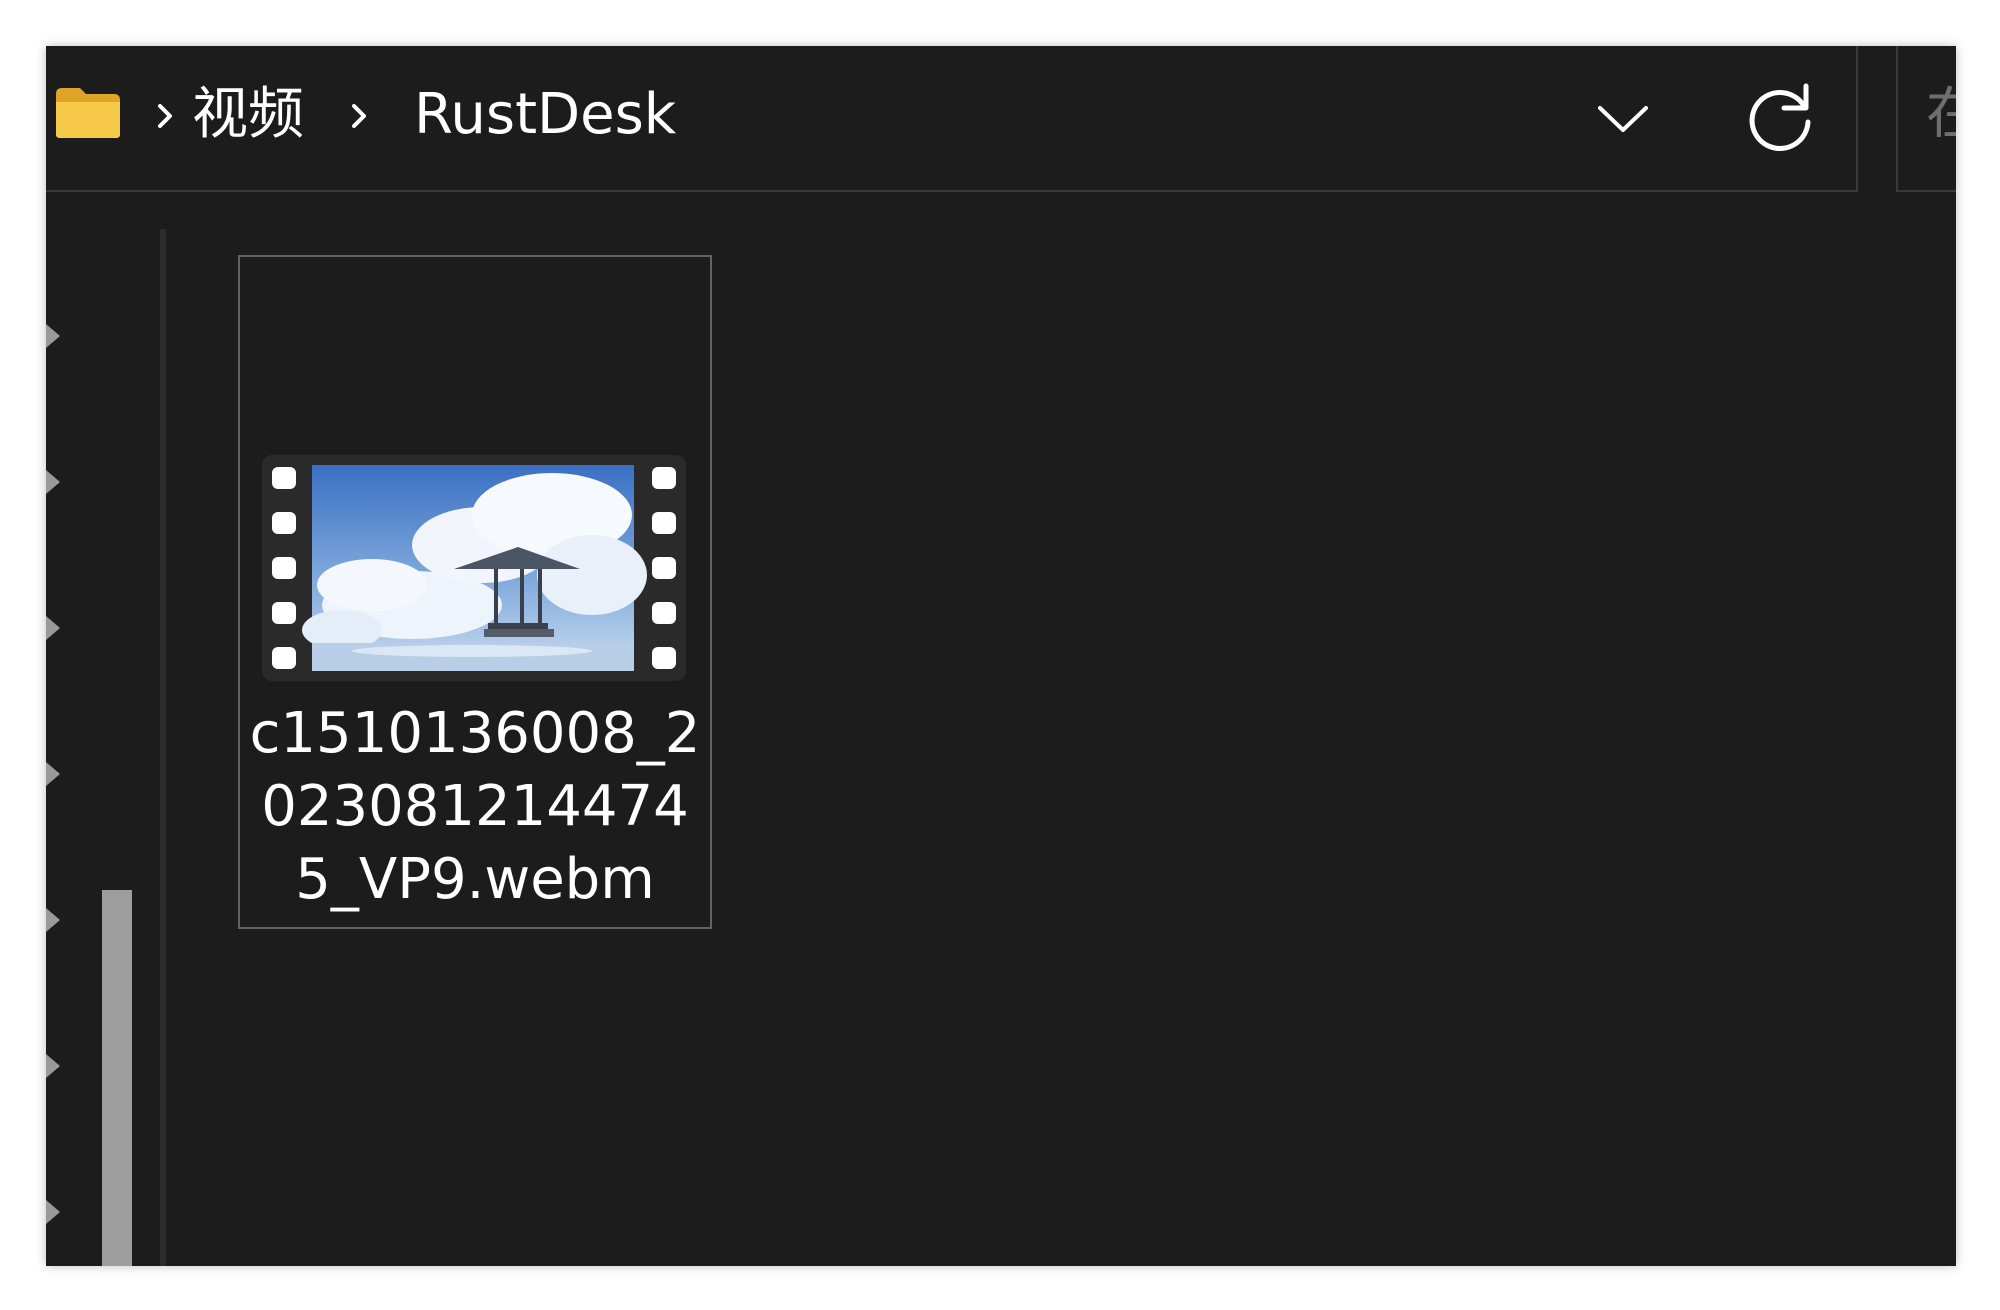  I want to click on file-name-label: c1510136008_2023081214474 5_VP9.webm, so click(475, 806).